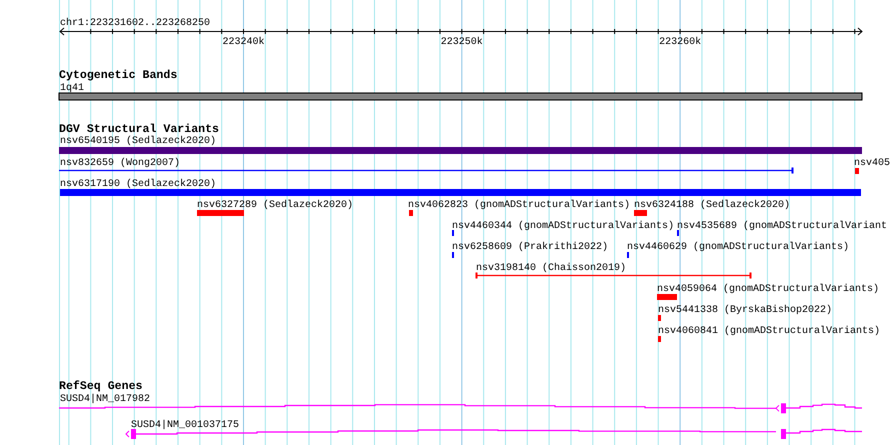 The width and height of the screenshot is (890, 445). What do you see at coordinates (461, 42) in the screenshot?
I see `ruler-label: 223250k` at bounding box center [461, 42].